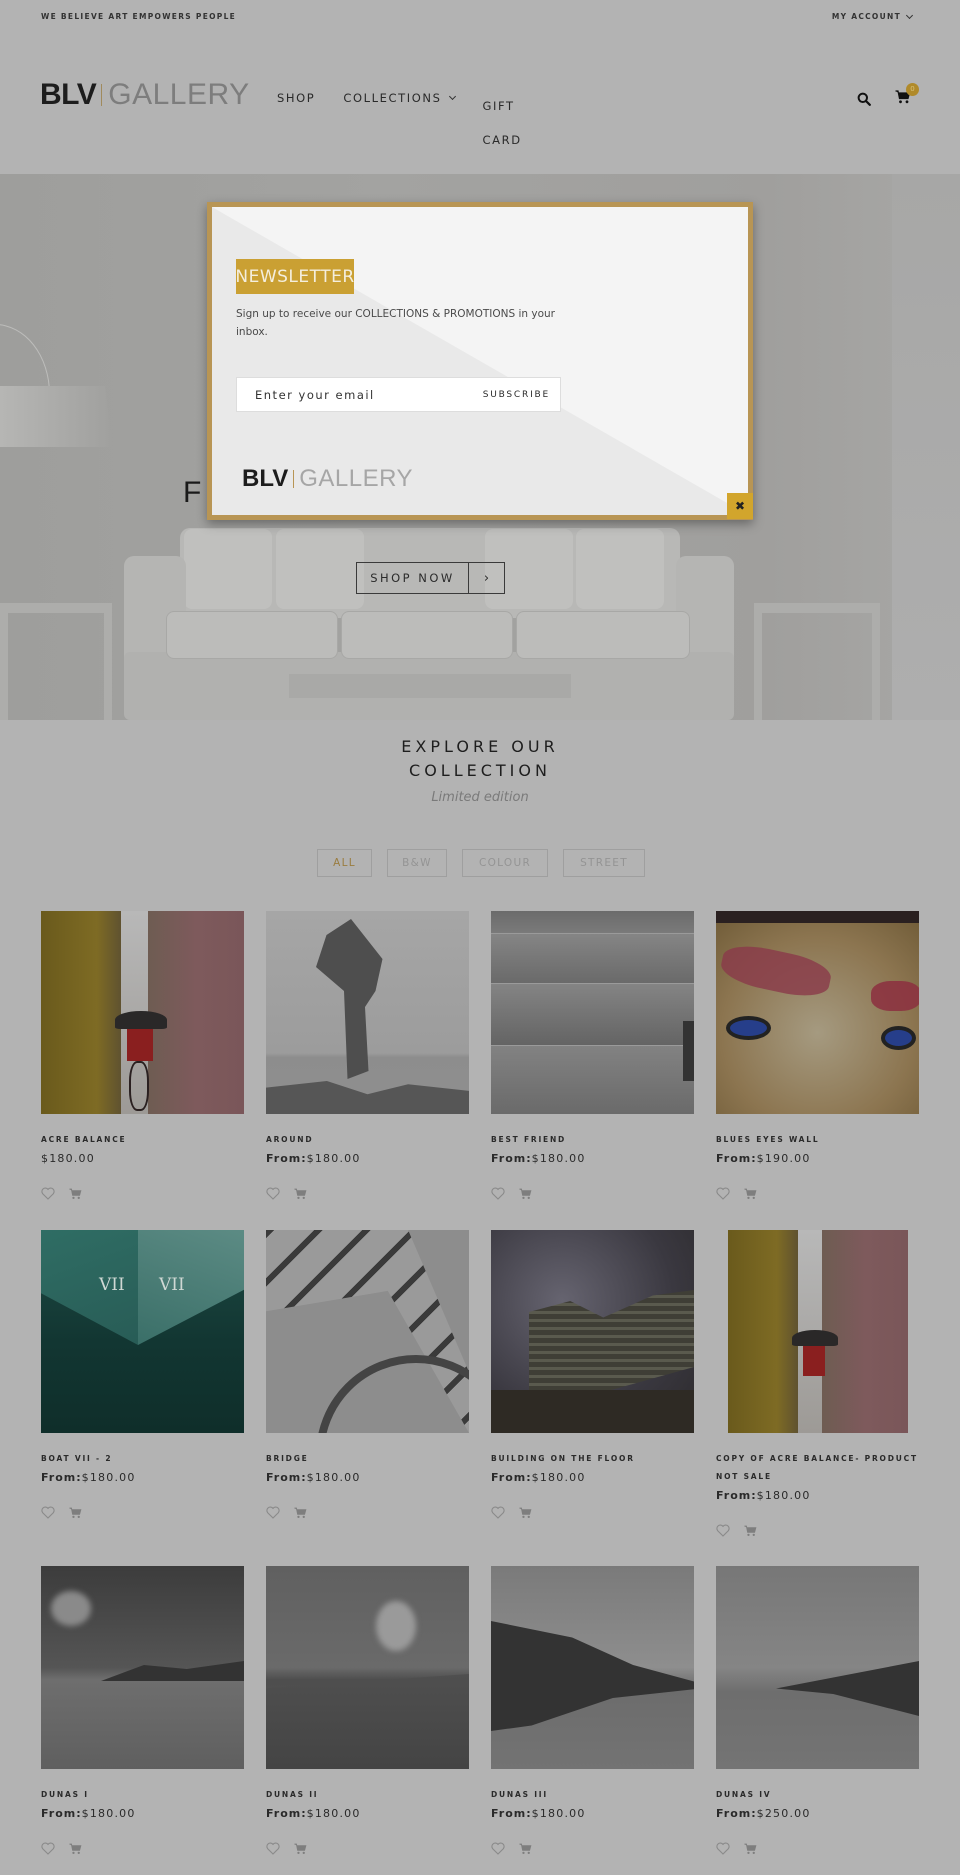 The height and width of the screenshot is (1875, 960). I want to click on my-account-dropdown: MY ACCOUNT, so click(873, 16).